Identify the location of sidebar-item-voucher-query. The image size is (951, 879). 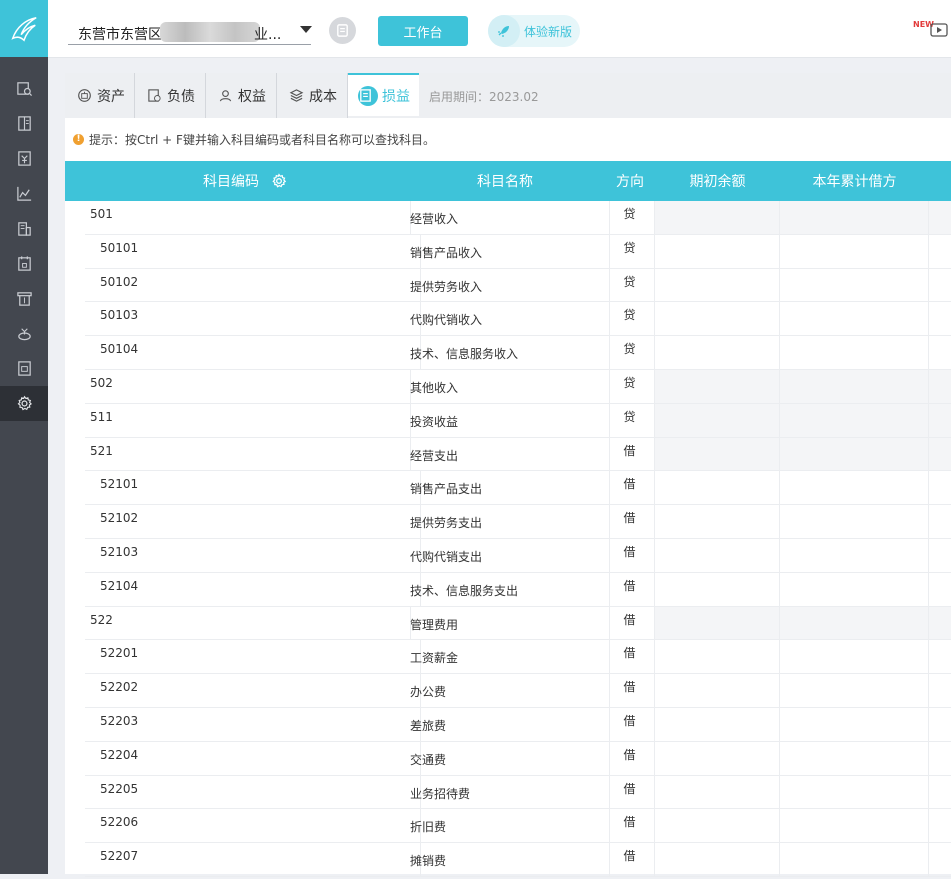
(24, 88).